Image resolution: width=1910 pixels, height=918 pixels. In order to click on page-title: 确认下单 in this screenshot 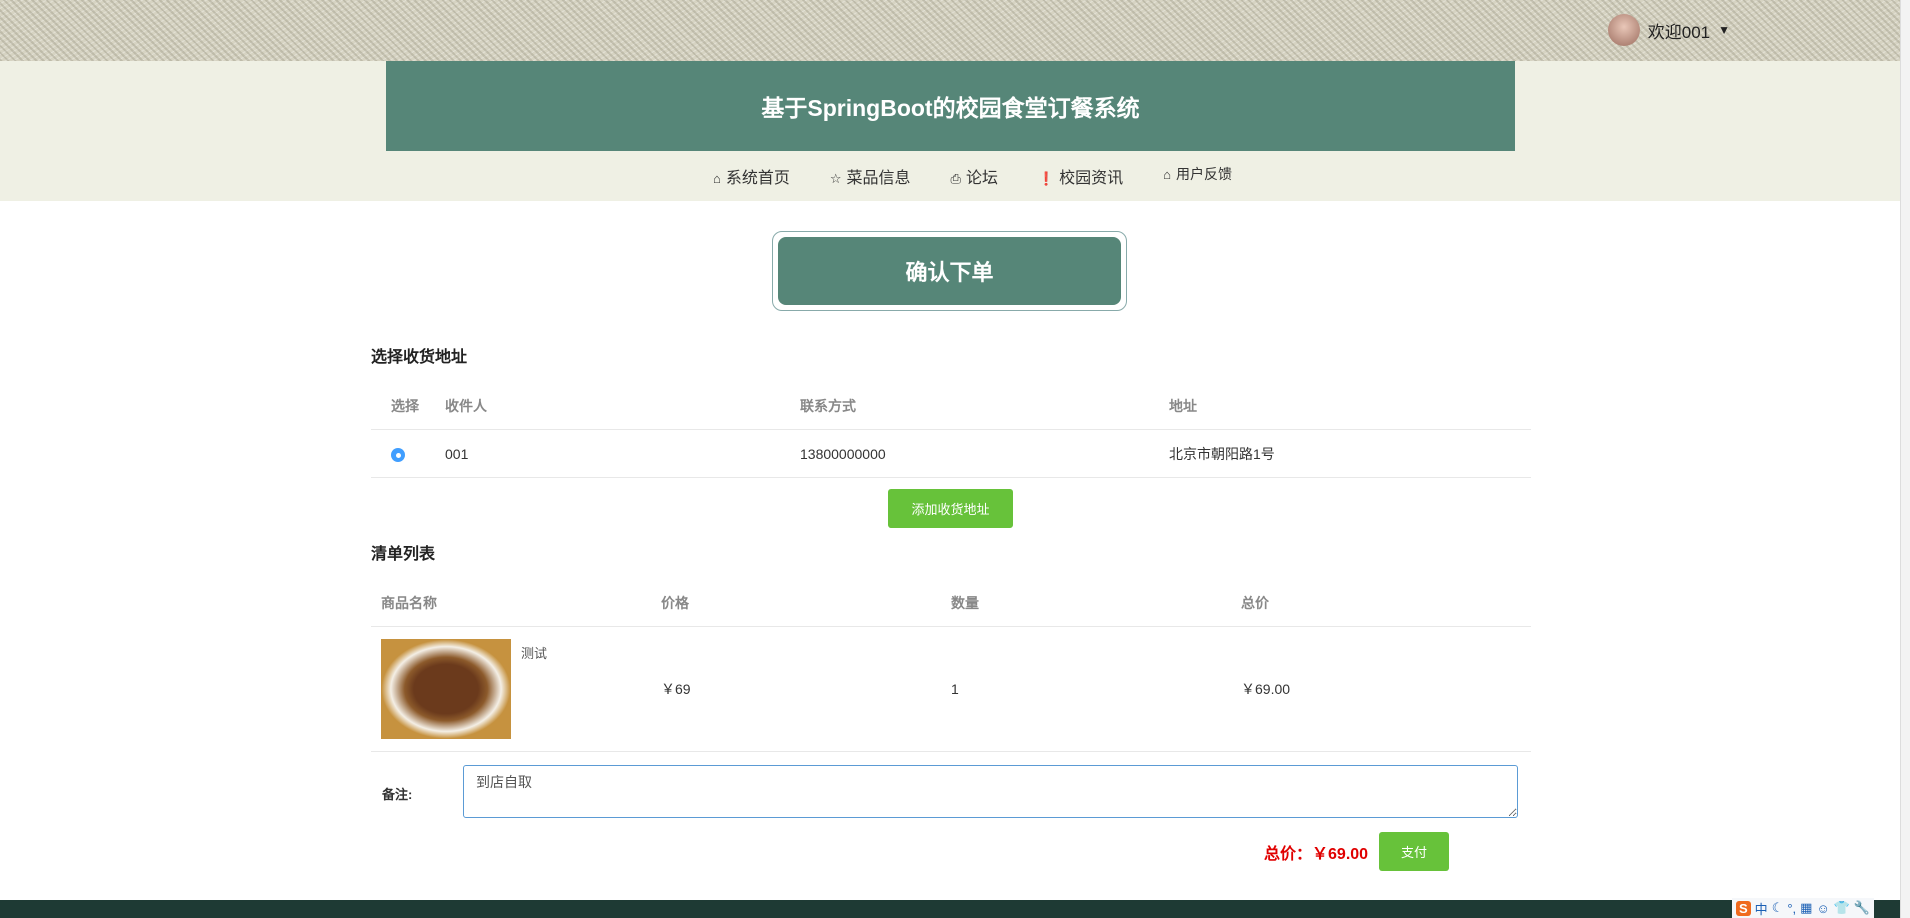, I will do `click(949, 271)`.